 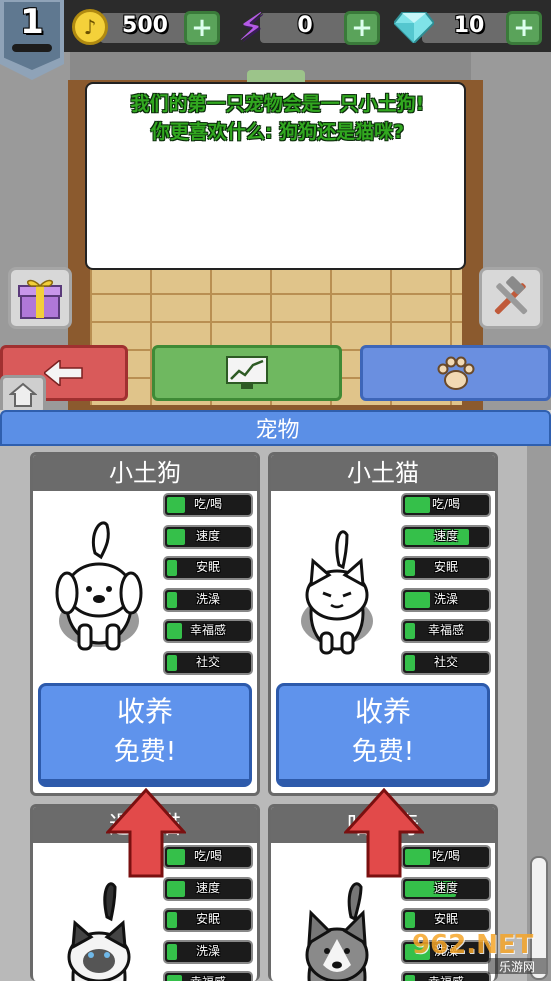 What do you see at coordinates (473, 945) in the screenshot?
I see `watermark-logo: 962.NET` at bounding box center [473, 945].